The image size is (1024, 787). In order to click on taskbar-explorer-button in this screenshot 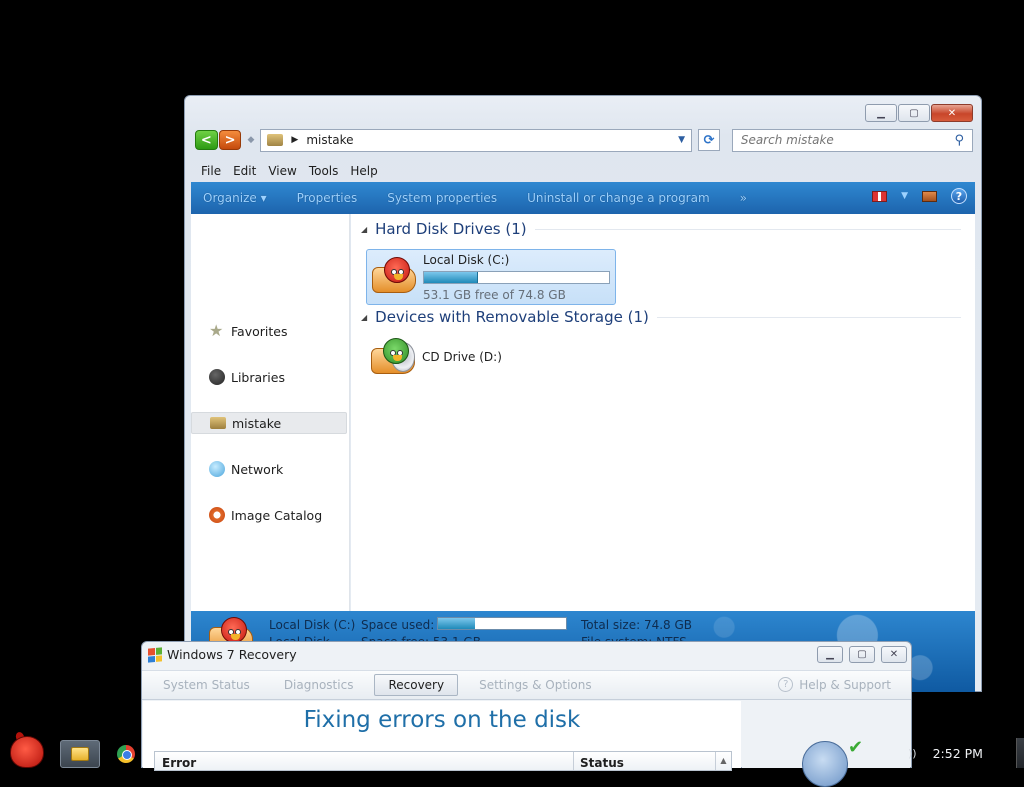, I will do `click(80, 754)`.